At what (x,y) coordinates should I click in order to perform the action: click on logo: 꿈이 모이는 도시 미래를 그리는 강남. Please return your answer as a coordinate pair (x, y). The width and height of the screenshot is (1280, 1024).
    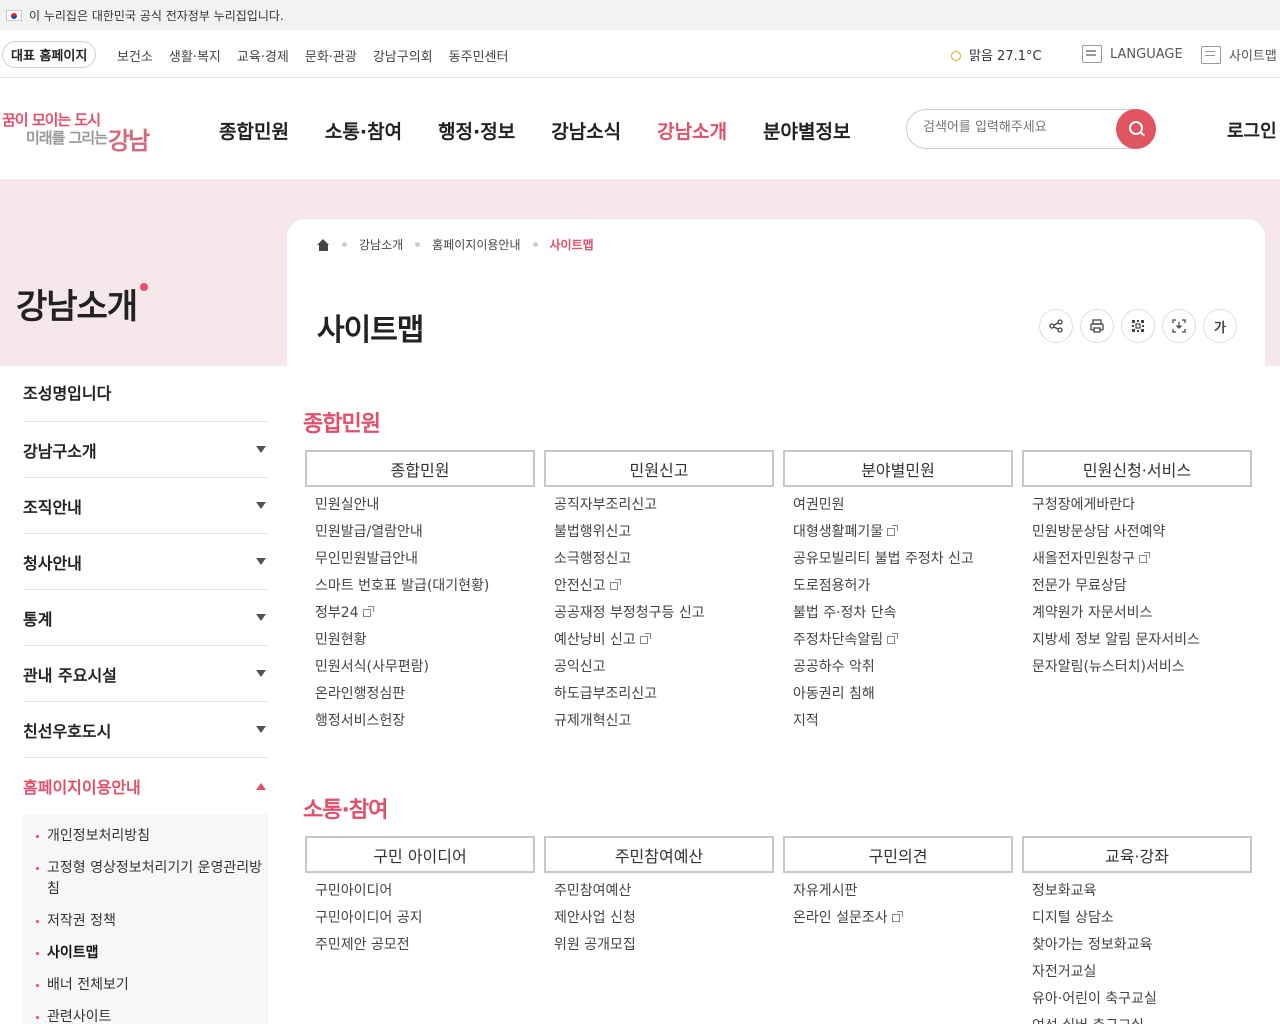
    Looking at the image, I should click on (77, 132).